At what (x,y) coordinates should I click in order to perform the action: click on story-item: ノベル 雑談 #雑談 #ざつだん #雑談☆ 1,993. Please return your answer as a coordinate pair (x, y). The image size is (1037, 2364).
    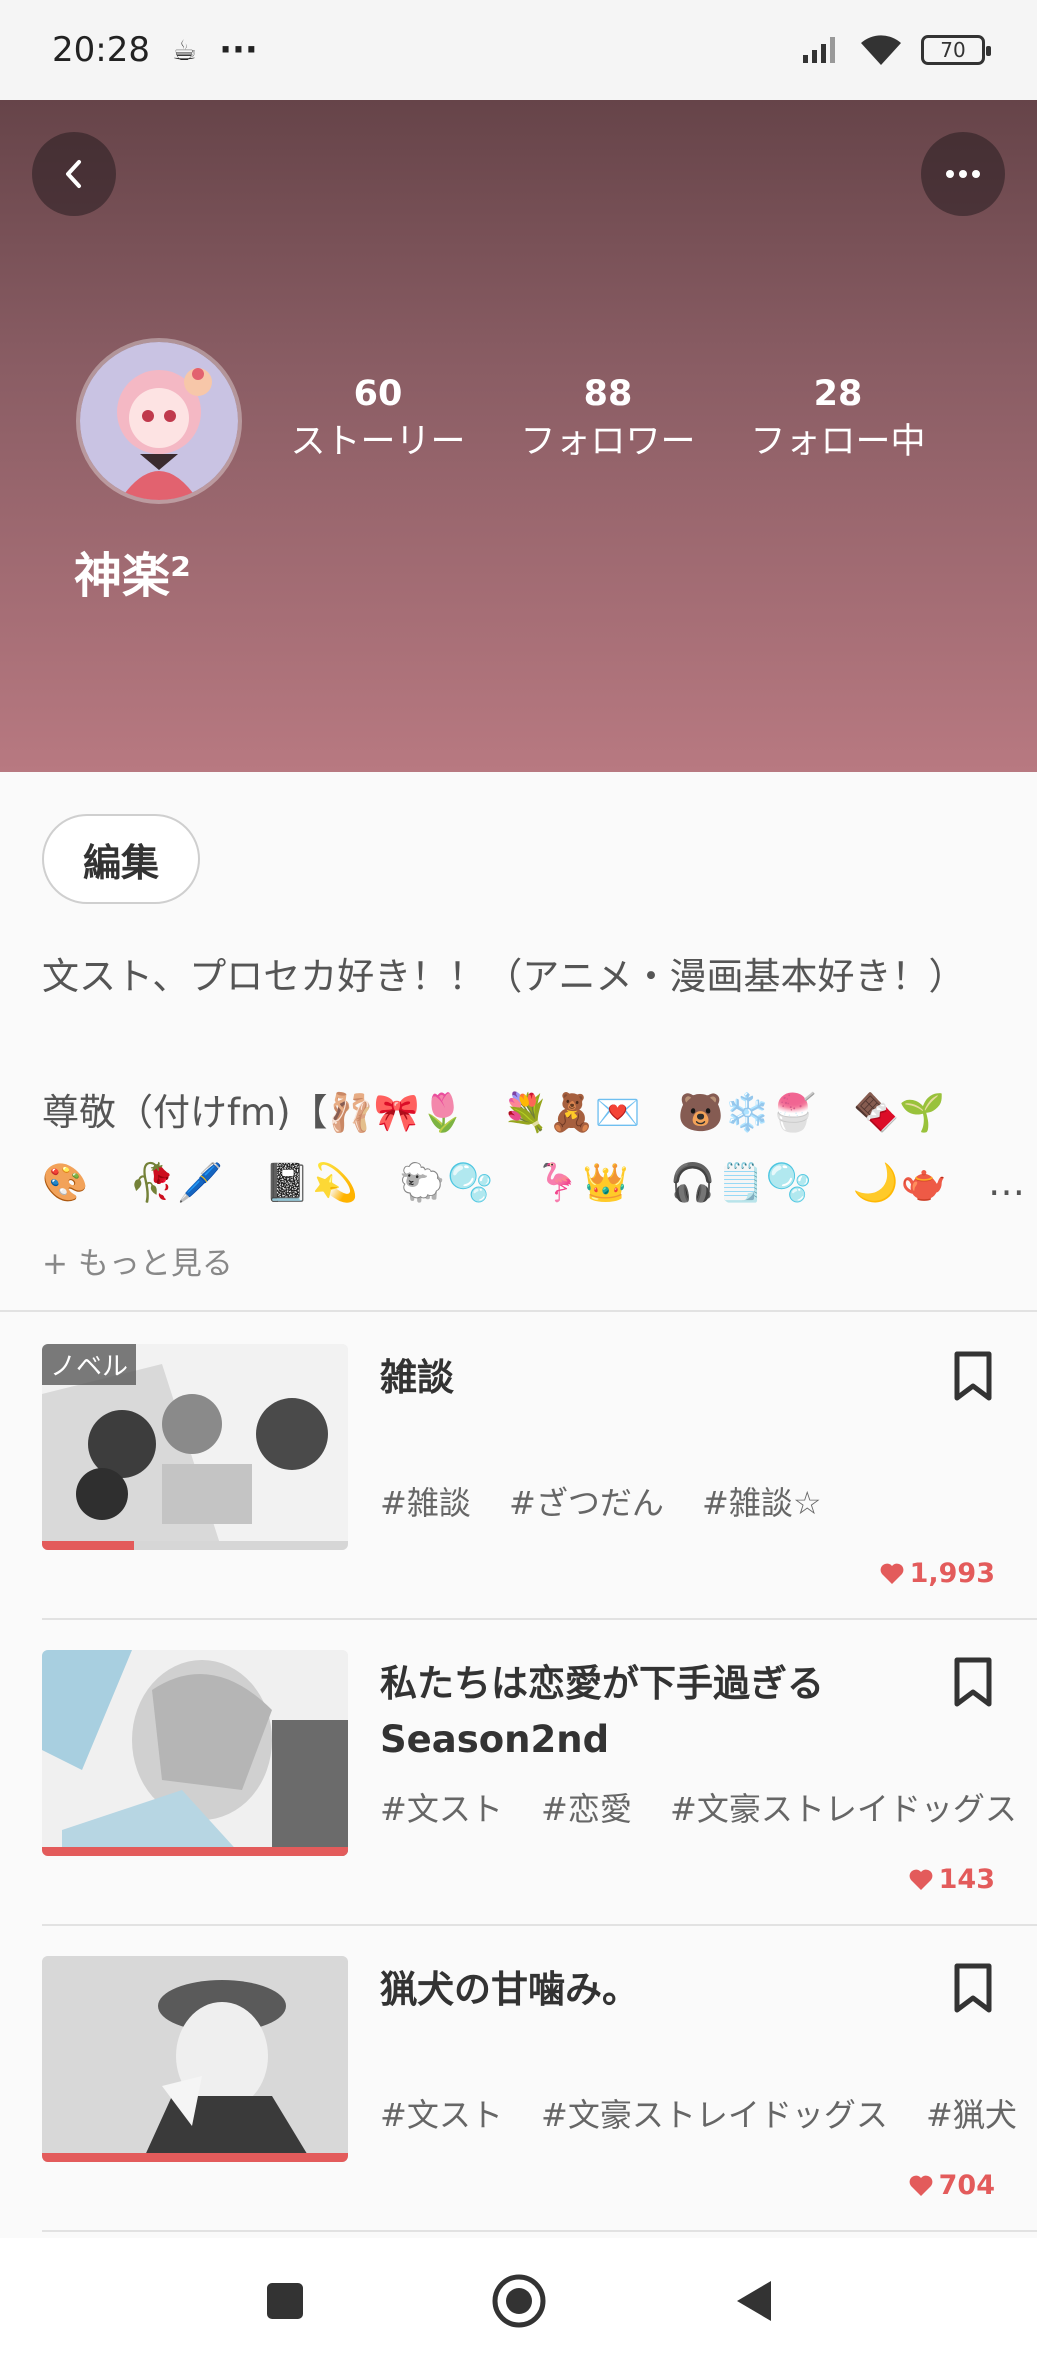
    Looking at the image, I should click on (539, 1474).